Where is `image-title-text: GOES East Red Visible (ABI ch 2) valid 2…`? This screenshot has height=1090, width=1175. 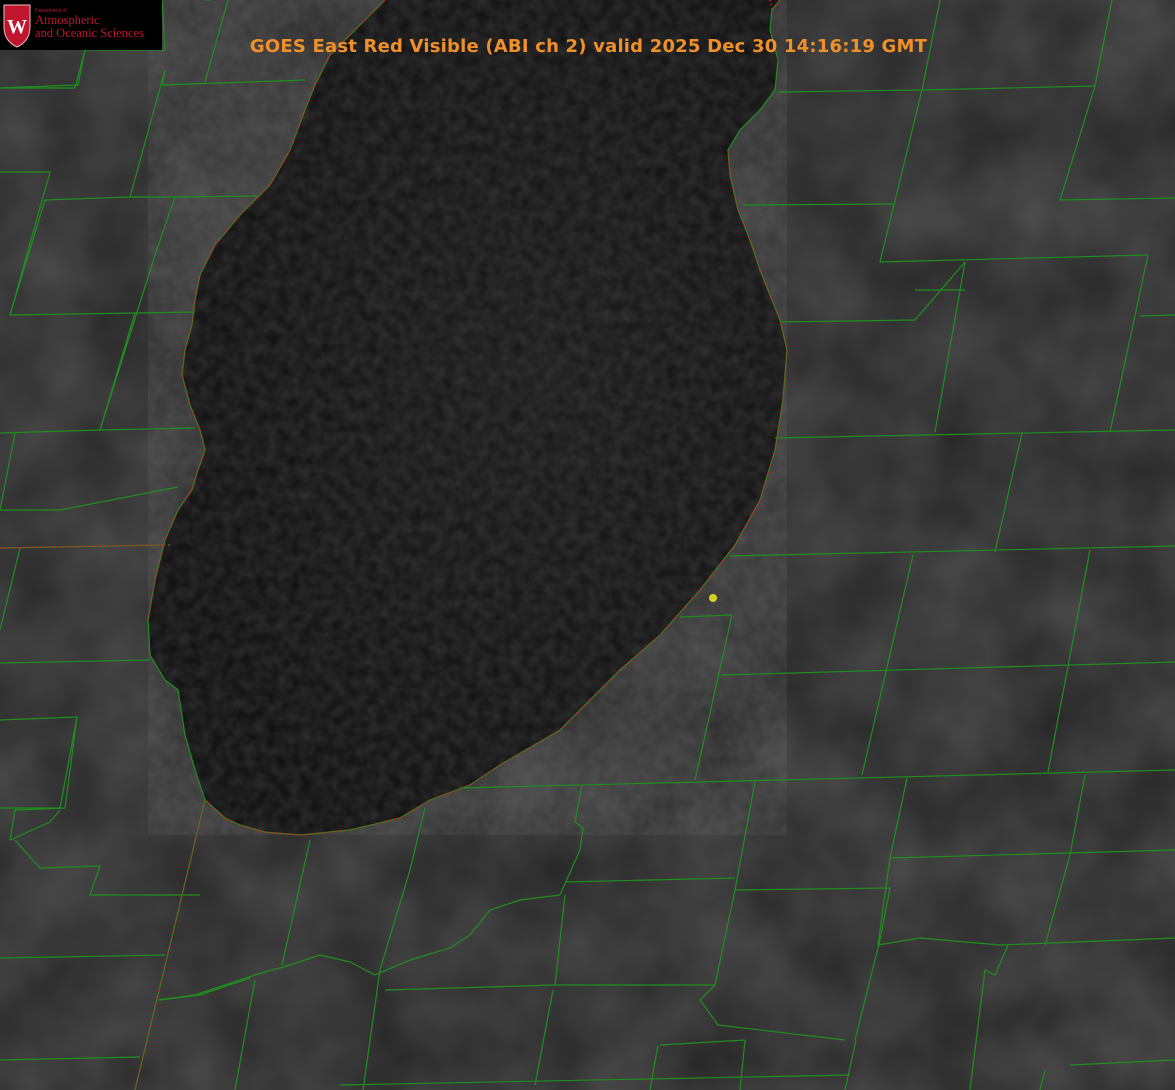 image-title-text: GOES East Red Visible (ABI ch 2) valid 2… is located at coordinates (588, 46).